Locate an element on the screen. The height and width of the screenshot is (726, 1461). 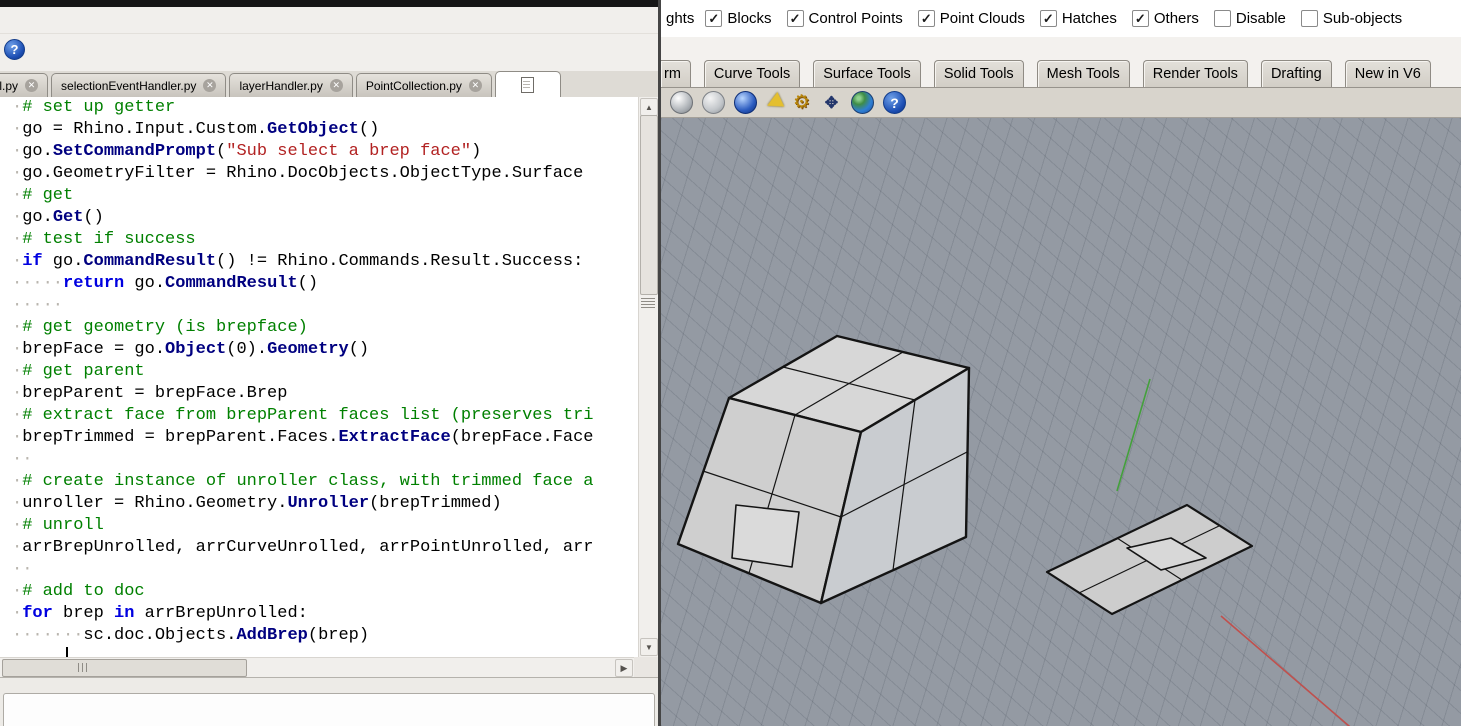
tab-pointcollection-py: PointCollection.py ✕ is located at coordinates (423, 85).